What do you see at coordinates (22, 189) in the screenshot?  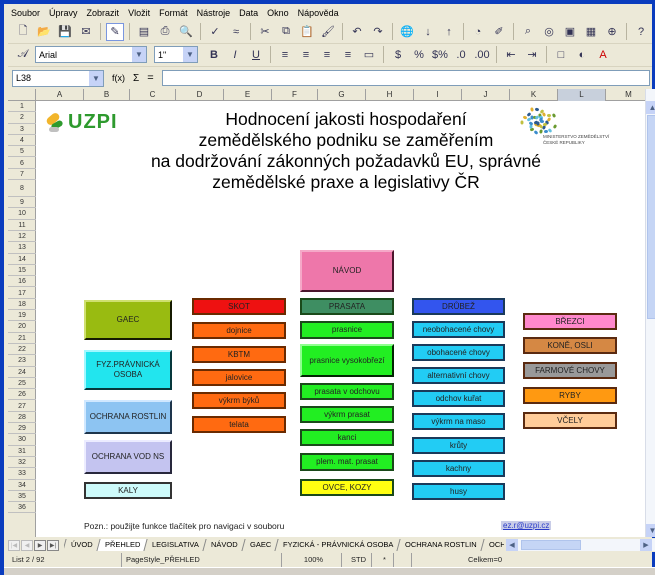 I see `row-header: 8` at bounding box center [22, 189].